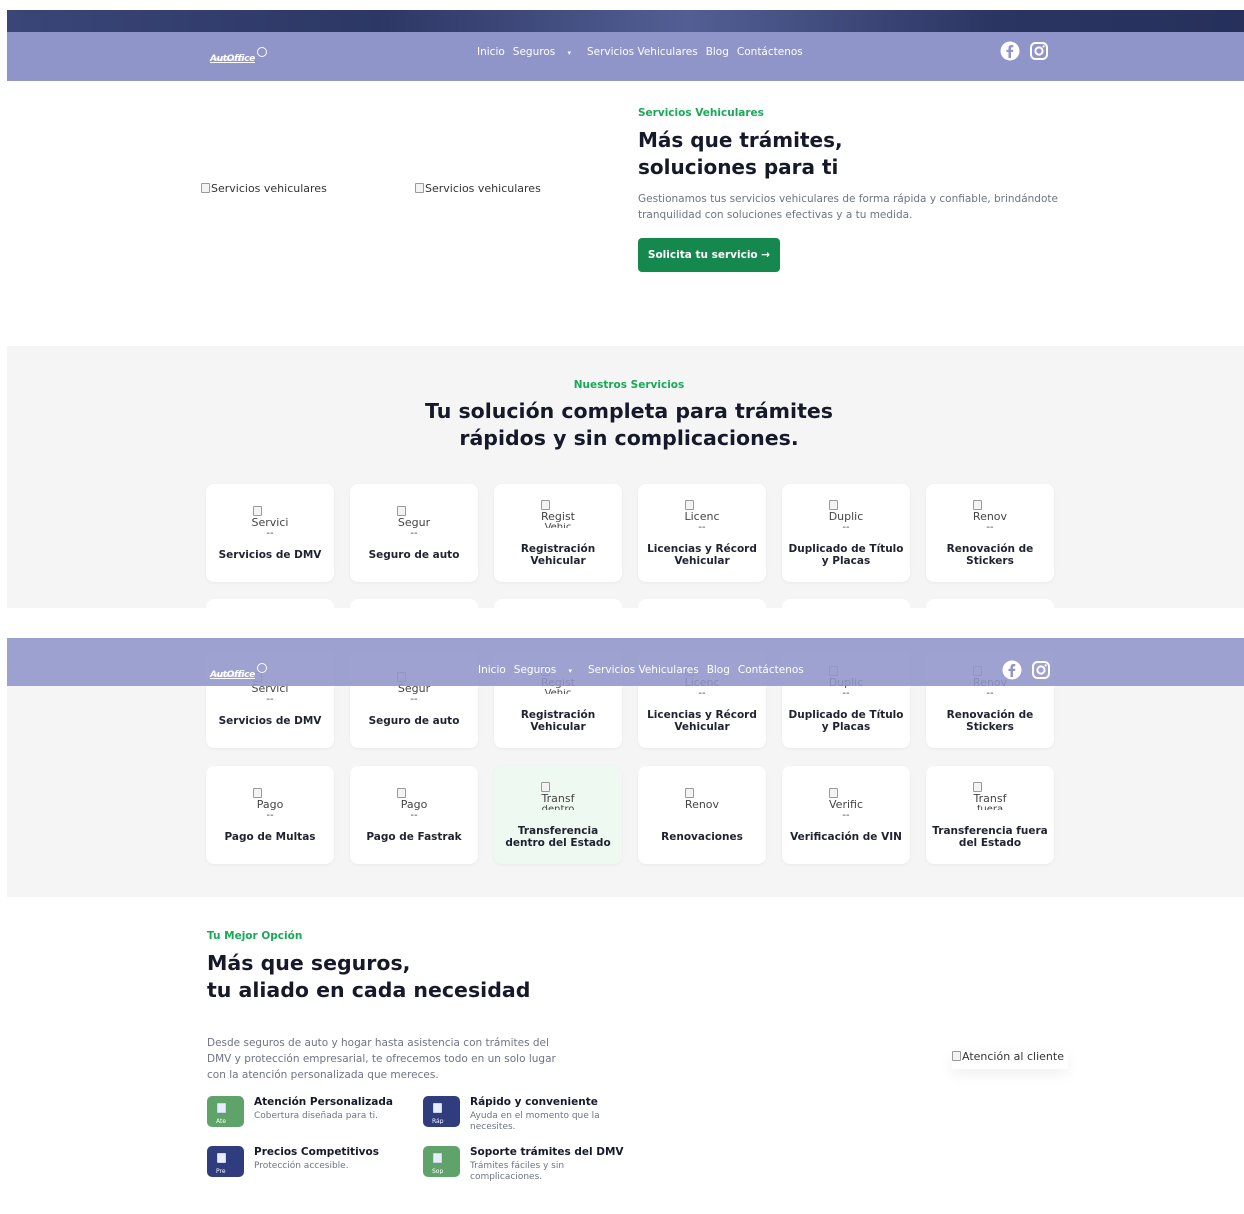 The height and width of the screenshot is (1214, 1244). Describe the element at coordinates (990, 715) in the screenshot. I see `service-card-title-line1: Renovación de` at that location.